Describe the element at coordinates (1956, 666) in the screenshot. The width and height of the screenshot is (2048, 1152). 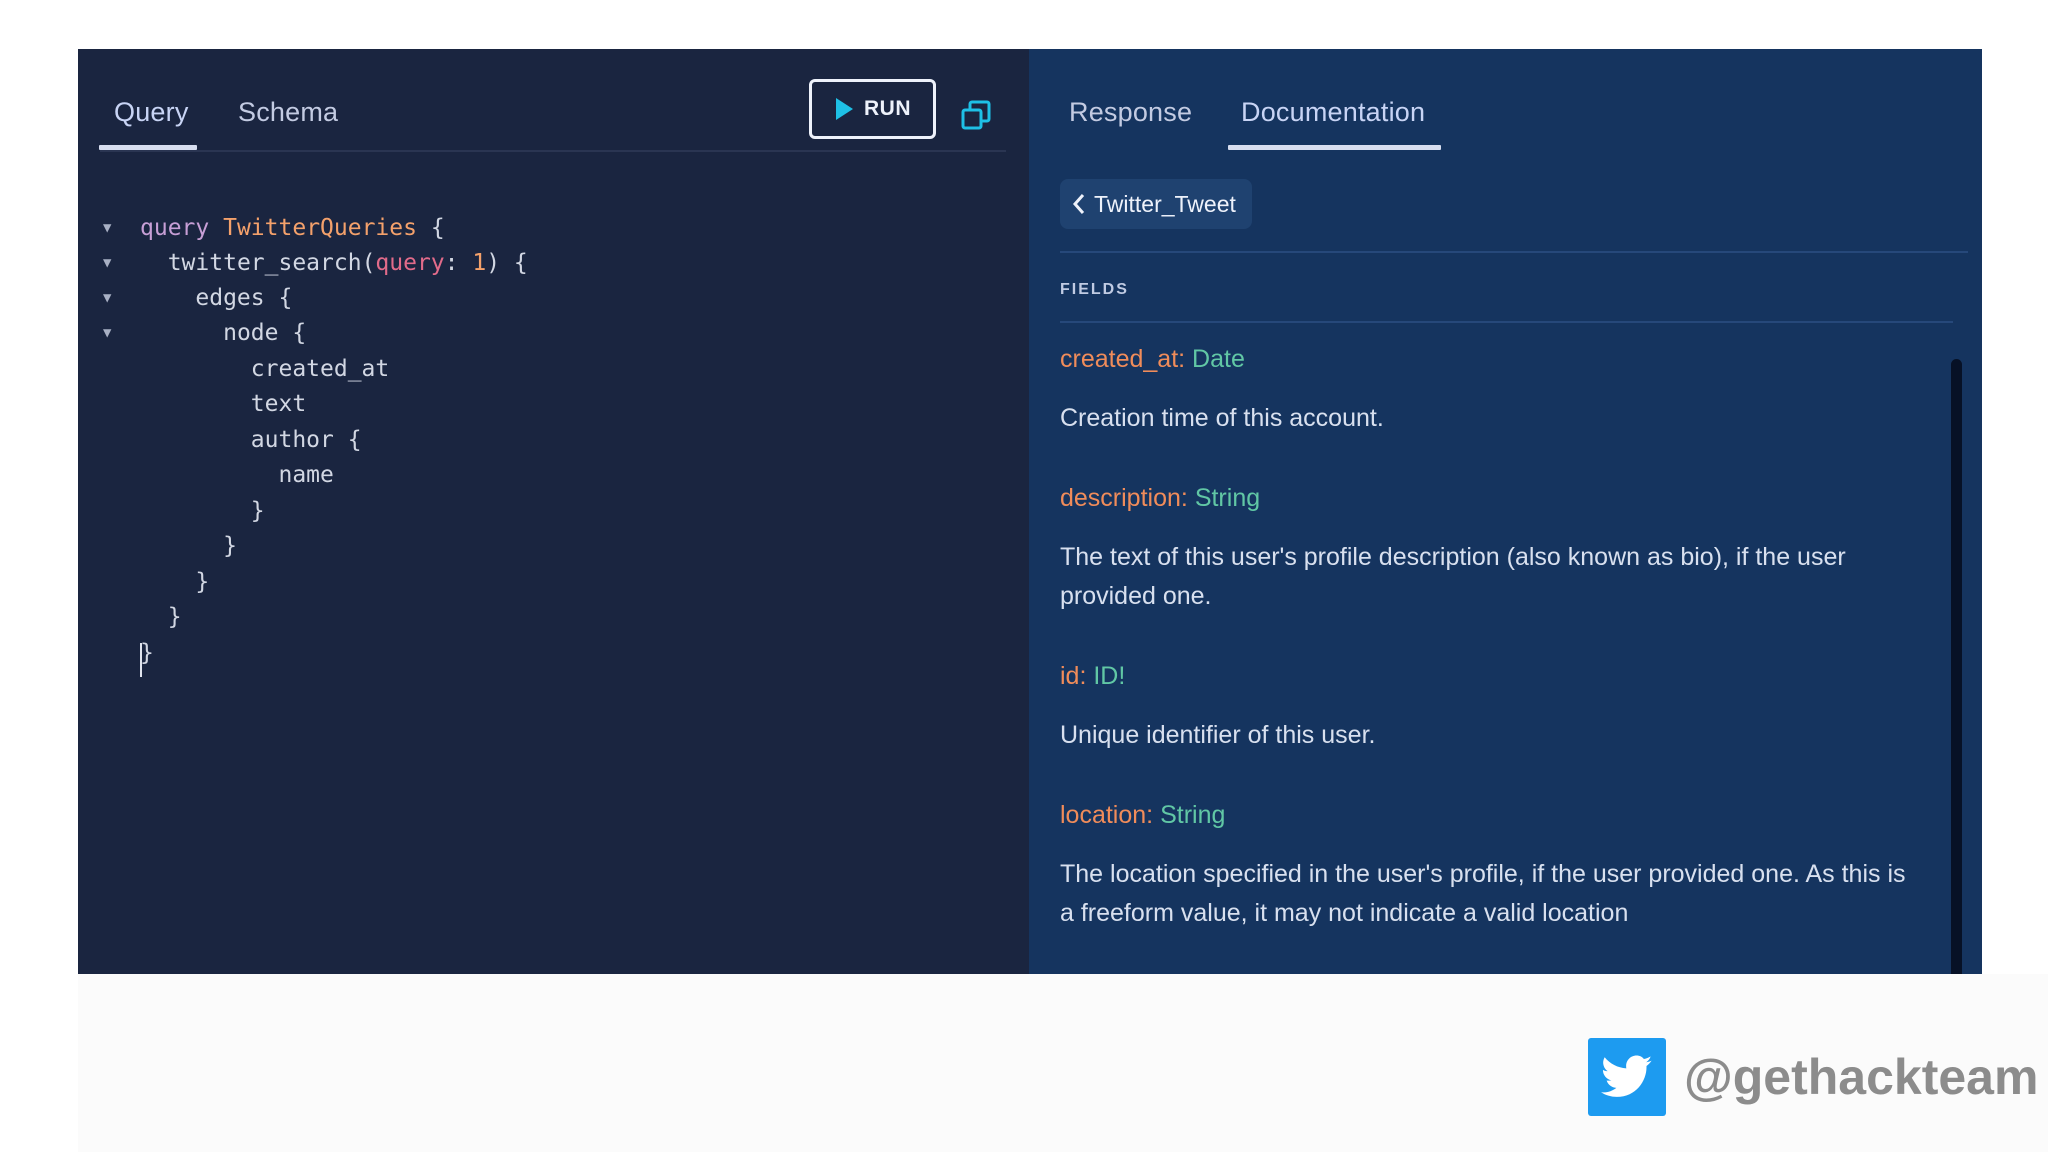
I see `scrollbar` at that location.